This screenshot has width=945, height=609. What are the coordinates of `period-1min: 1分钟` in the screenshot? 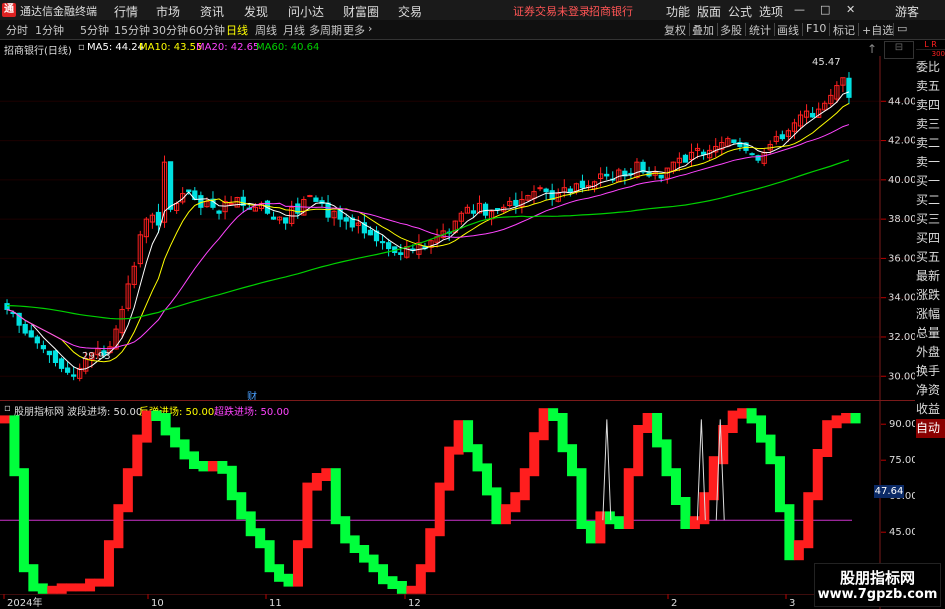 It's located at (49, 30).